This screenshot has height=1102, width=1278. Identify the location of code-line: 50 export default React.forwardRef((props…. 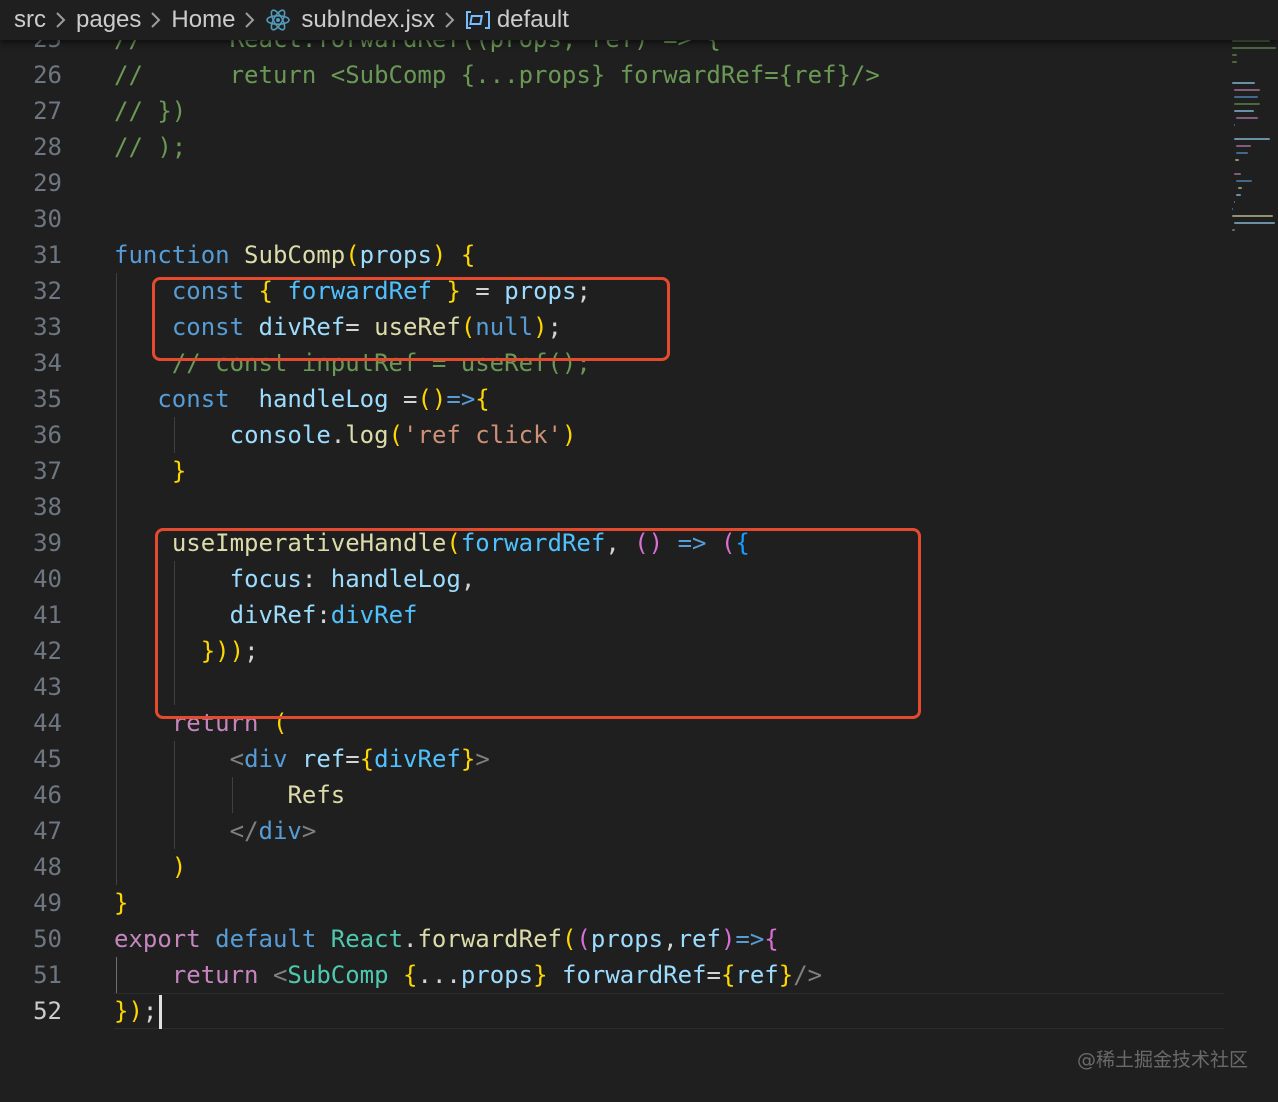
(615, 939).